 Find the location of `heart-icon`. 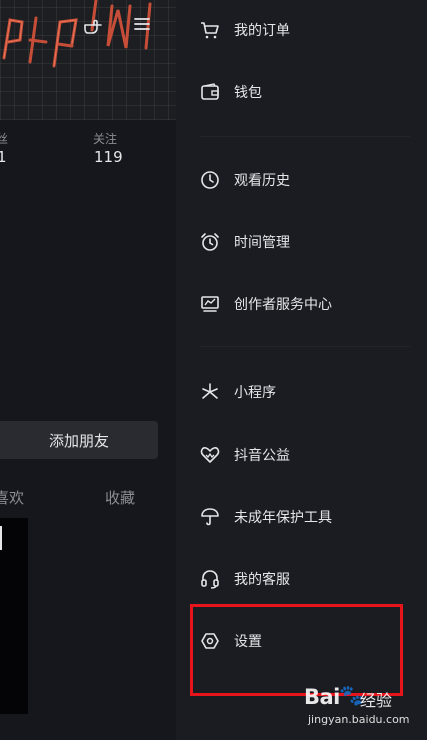

heart-icon is located at coordinates (210, 455).